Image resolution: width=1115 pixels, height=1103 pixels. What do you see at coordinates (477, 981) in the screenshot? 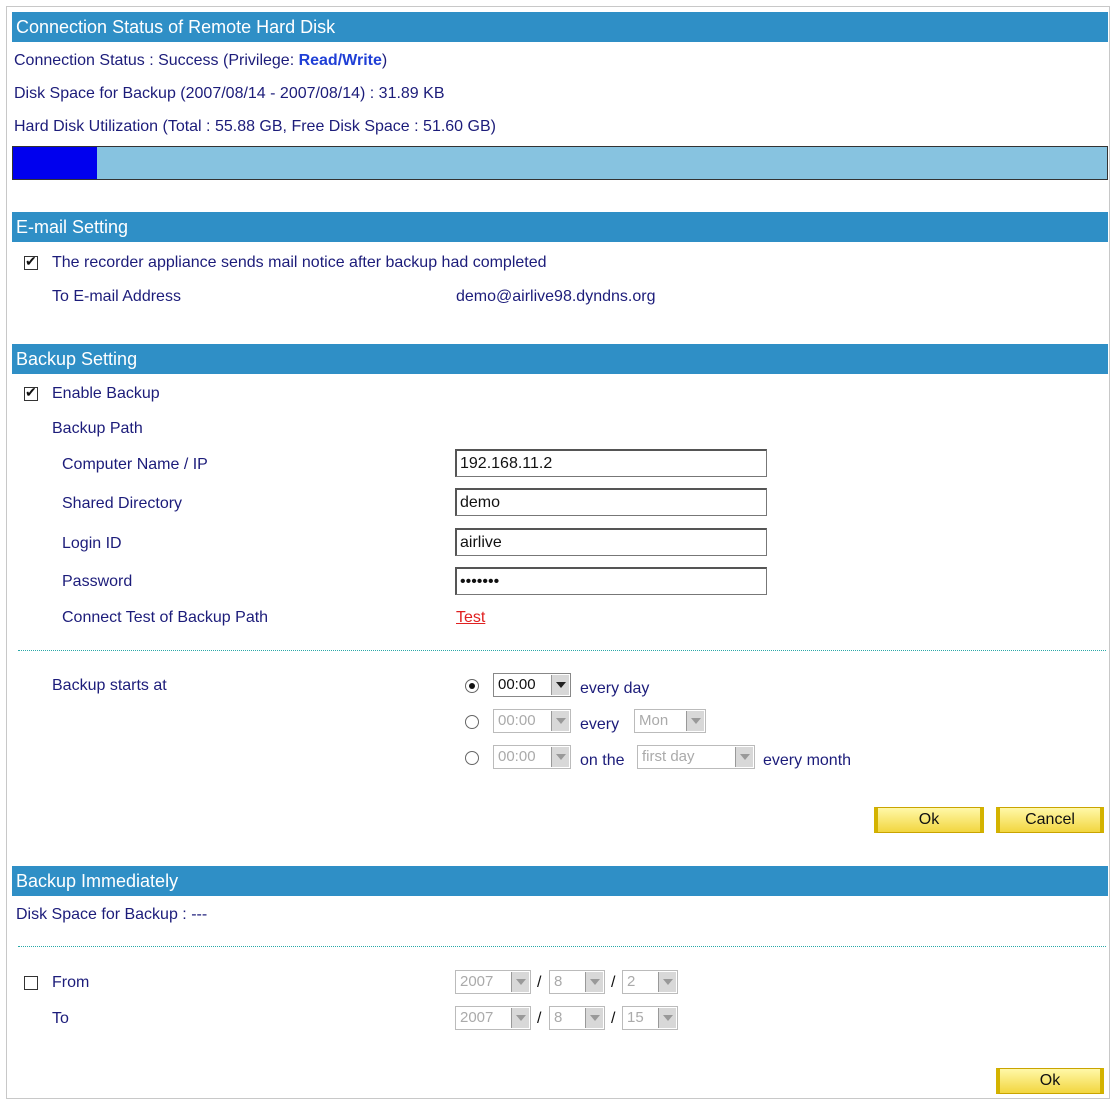
I see `from-year-value: 2007` at bounding box center [477, 981].